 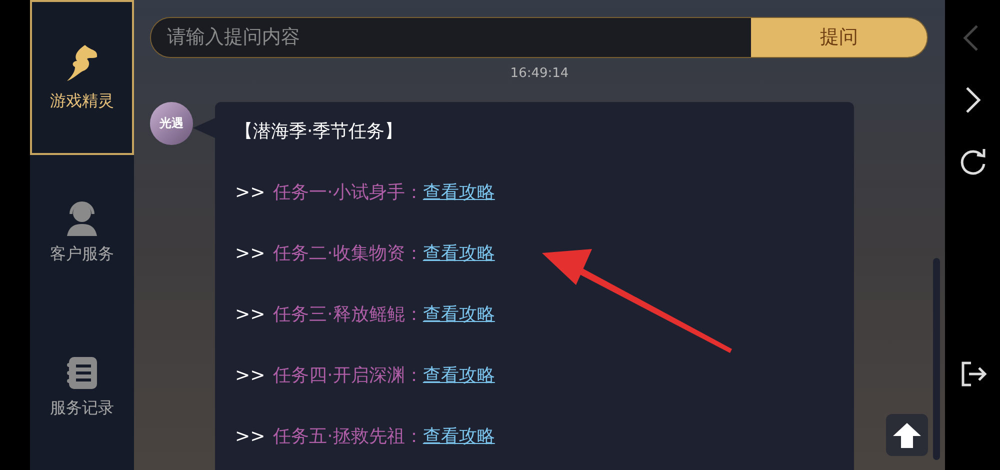 What do you see at coordinates (348, 437) in the screenshot?
I see `task-name: 任务五·拯救先祖：` at bounding box center [348, 437].